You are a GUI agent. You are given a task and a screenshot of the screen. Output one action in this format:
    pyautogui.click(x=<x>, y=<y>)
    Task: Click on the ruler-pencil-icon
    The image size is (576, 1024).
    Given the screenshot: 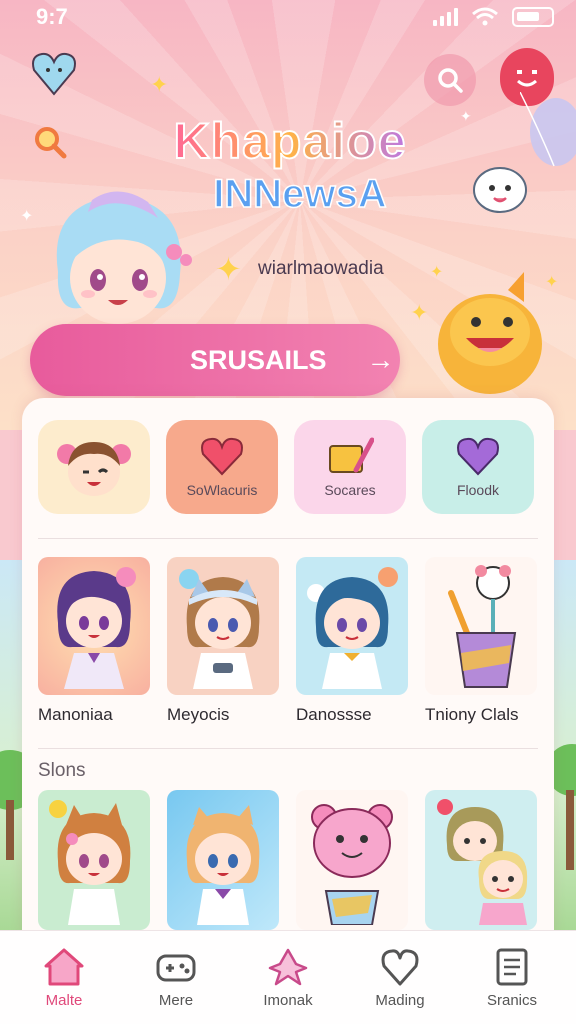 What is the action you would take?
    pyautogui.click(x=351, y=455)
    